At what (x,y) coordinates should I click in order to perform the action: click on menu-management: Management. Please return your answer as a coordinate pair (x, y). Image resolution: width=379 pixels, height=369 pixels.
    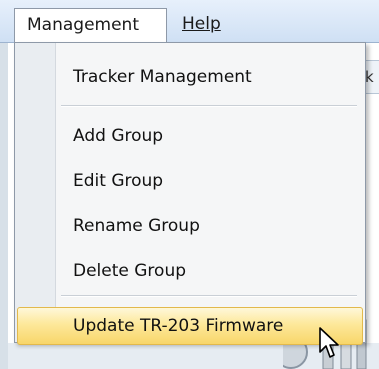
    Looking at the image, I should click on (90, 25).